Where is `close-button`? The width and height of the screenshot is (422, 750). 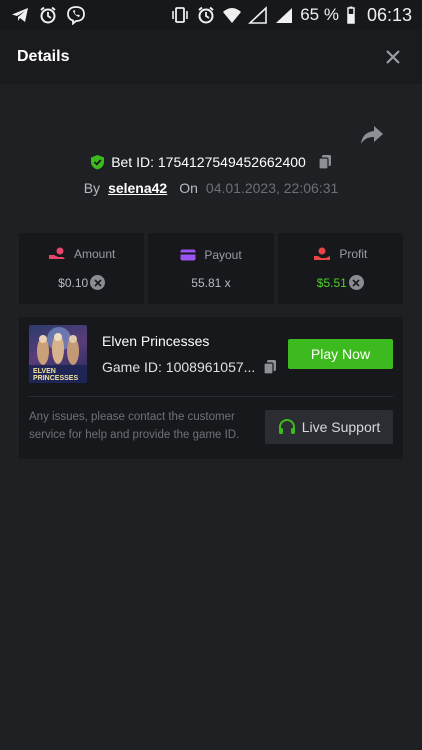 close-button is located at coordinates (393, 57).